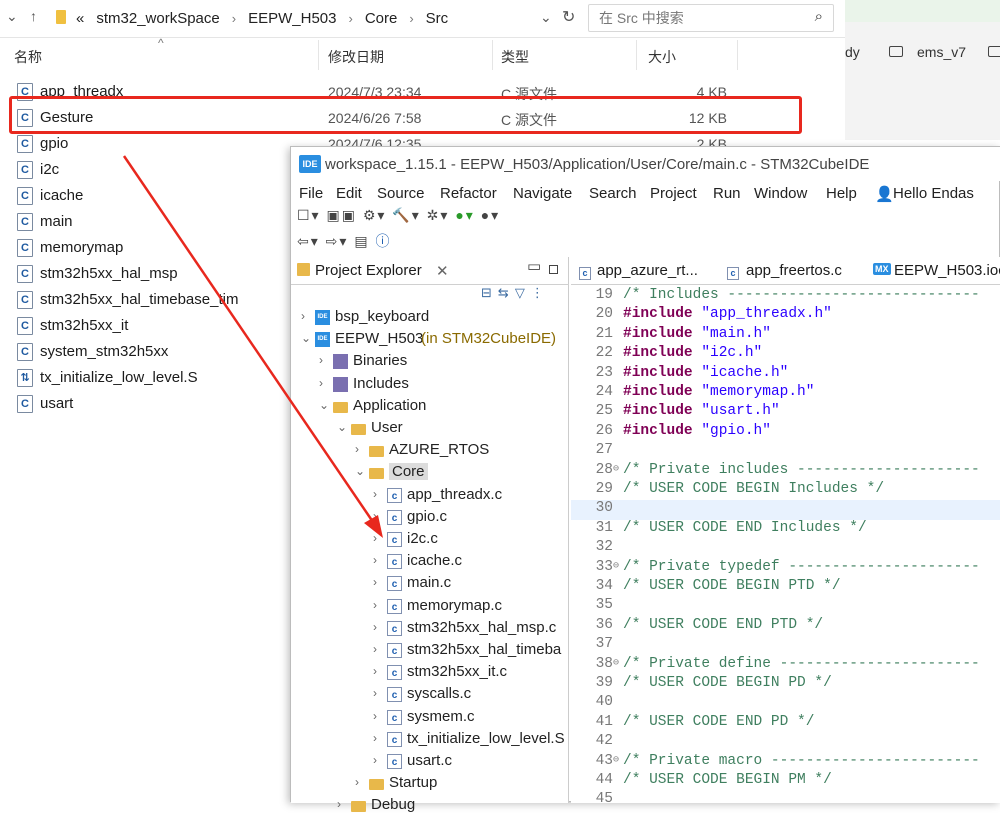  What do you see at coordinates (852, 52) in the screenshot?
I see `folder-label: dy` at bounding box center [852, 52].